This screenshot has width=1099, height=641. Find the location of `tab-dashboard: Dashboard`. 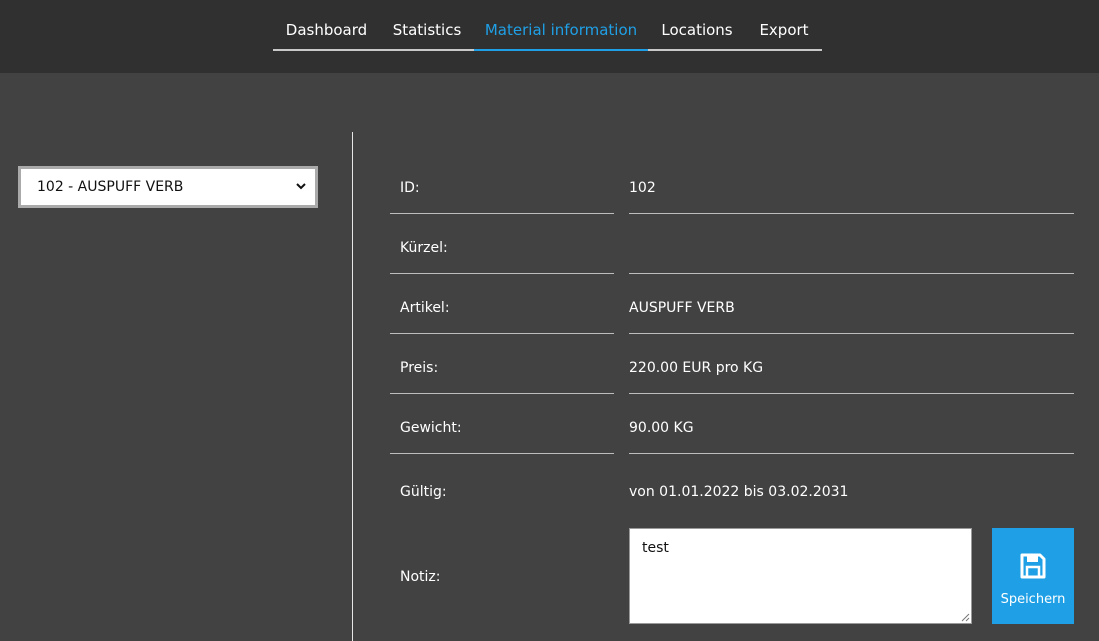

tab-dashboard: Dashboard is located at coordinates (326, 29).